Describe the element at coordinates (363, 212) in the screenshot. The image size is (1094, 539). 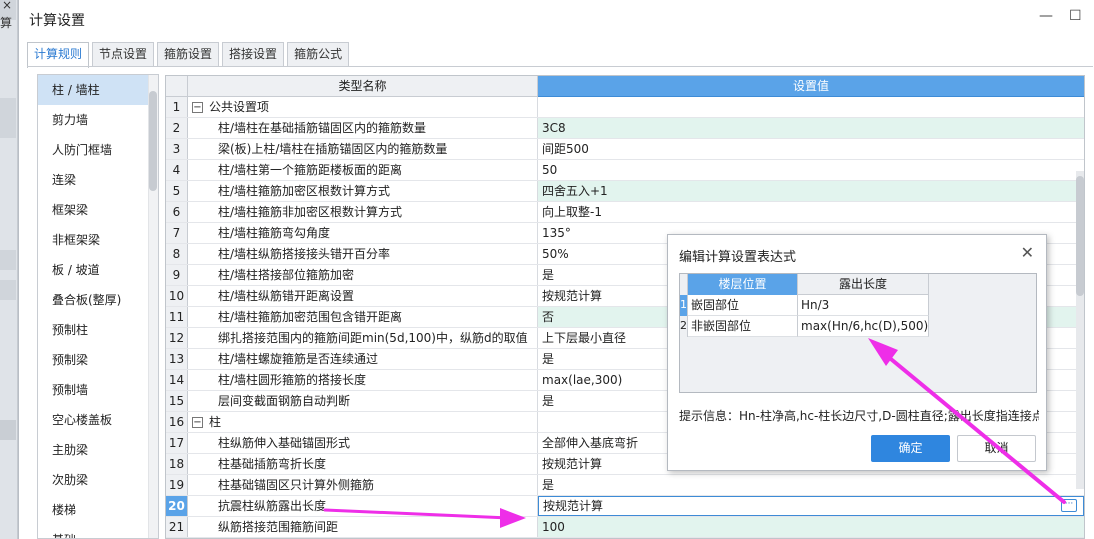
I see `setting-name-cell: 柱/墙柱箍筋非加密区根数计算方式` at that location.